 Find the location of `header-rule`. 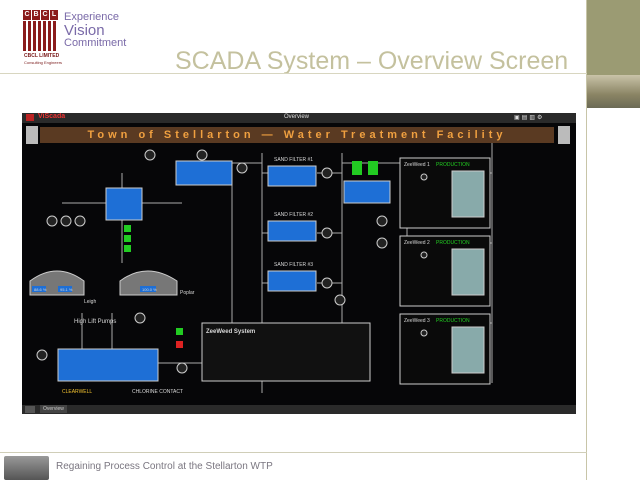

header-rule is located at coordinates (293, 73).